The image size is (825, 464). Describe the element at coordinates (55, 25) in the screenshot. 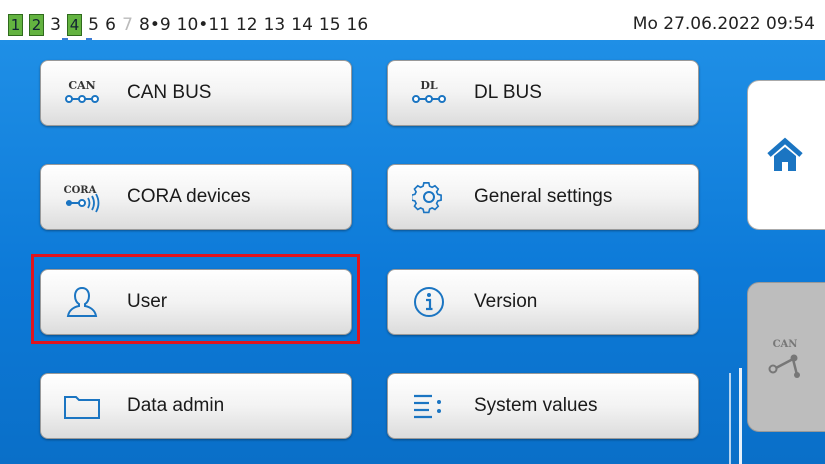

I see `output-3: 3` at that location.